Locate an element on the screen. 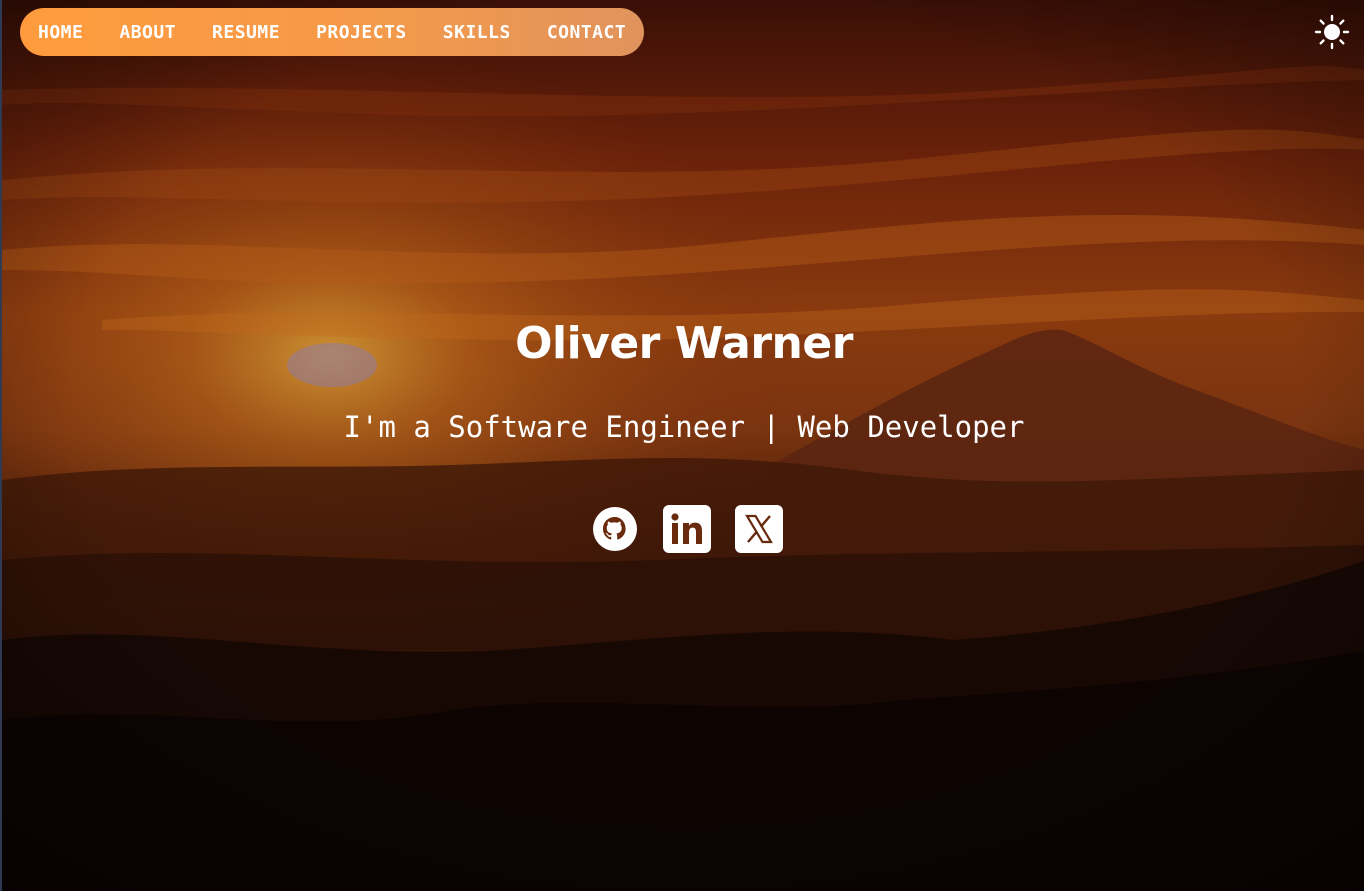 Image resolution: width=1364 pixels, height=891 pixels. nav-skills: SKILLS is located at coordinates (477, 32).